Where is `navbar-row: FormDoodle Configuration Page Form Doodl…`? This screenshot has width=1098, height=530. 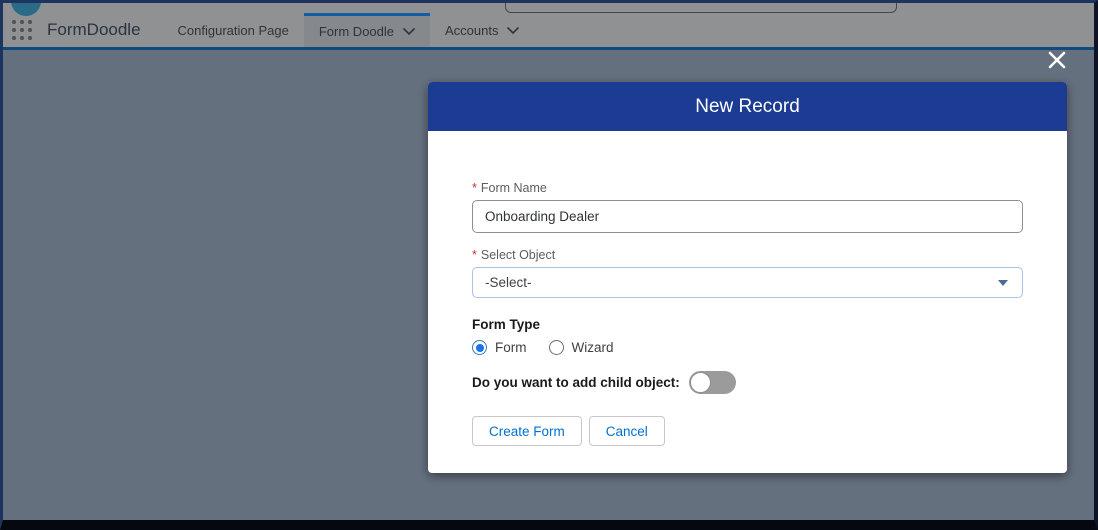 navbar-row: FormDoodle Configuration Page Form Doodl… is located at coordinates (548, 30).